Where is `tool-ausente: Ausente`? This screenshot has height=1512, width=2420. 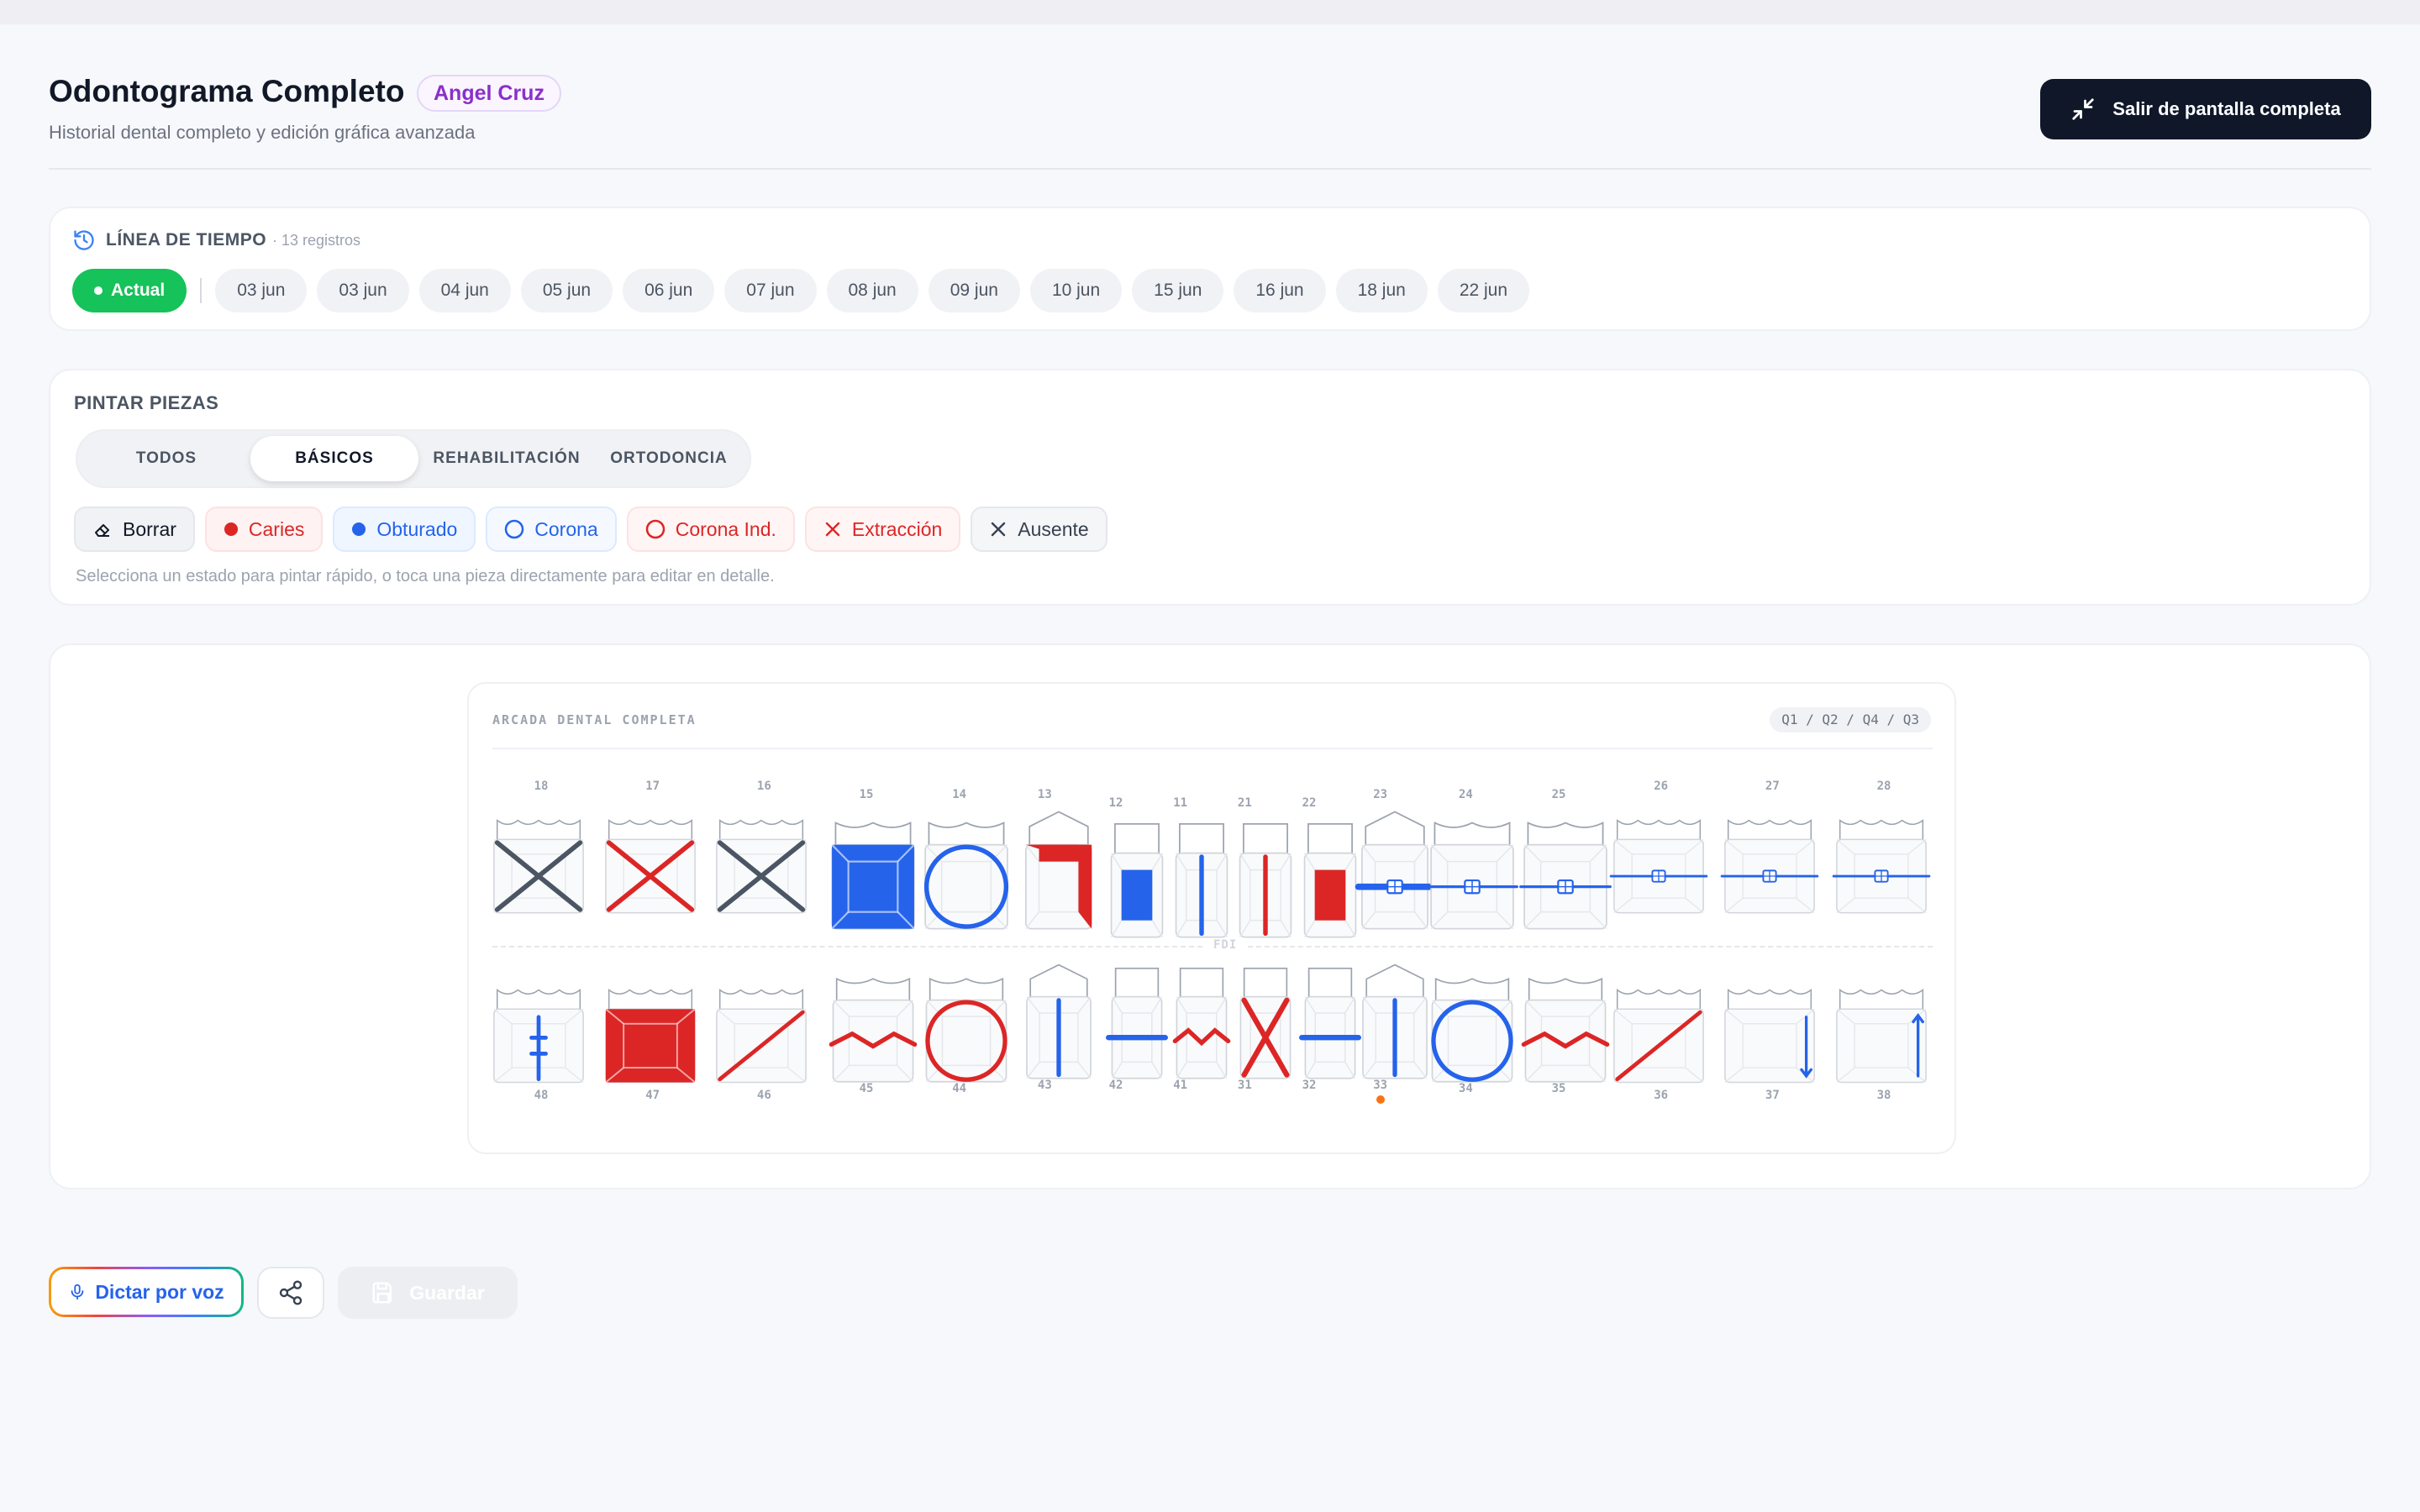 tool-ausente: Ausente is located at coordinates (1039, 529).